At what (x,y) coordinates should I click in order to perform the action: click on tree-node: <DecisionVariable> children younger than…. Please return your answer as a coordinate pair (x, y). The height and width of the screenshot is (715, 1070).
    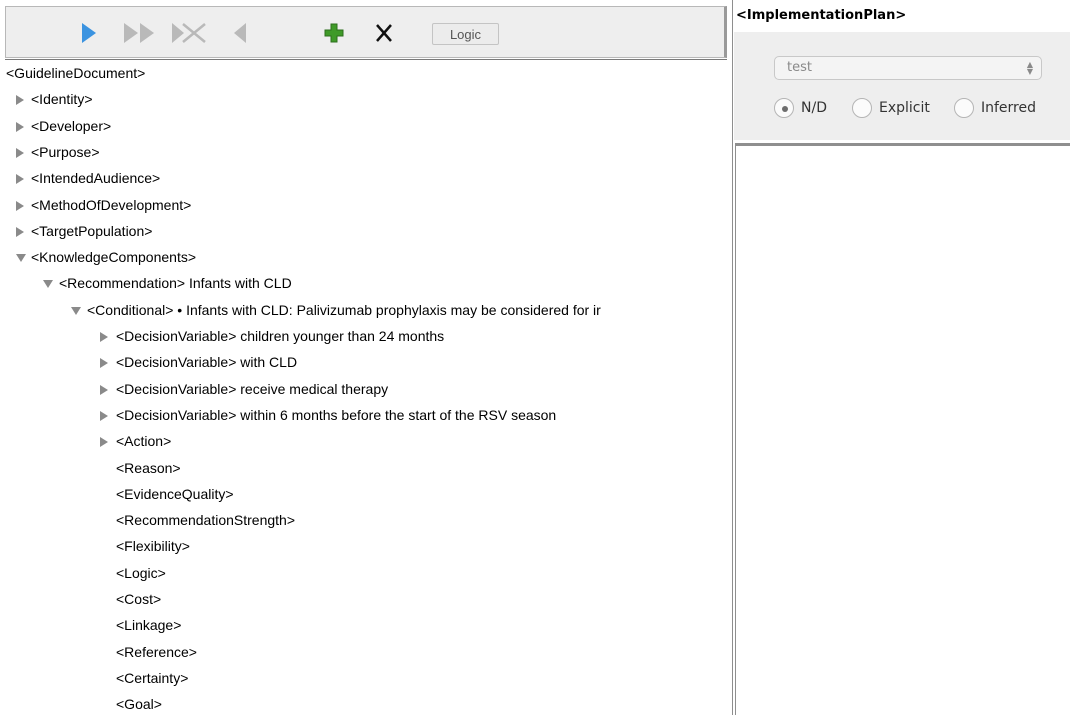
    Looking at the image, I should click on (366, 336).